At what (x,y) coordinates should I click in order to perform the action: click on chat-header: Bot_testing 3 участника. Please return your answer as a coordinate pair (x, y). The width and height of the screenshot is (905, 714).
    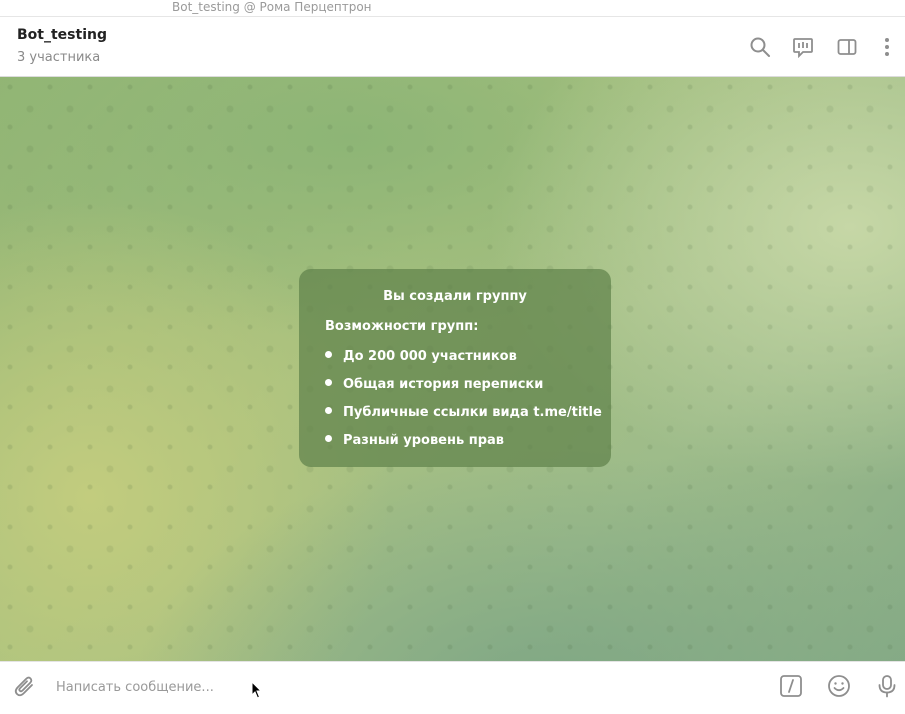
    Looking at the image, I should click on (452, 47).